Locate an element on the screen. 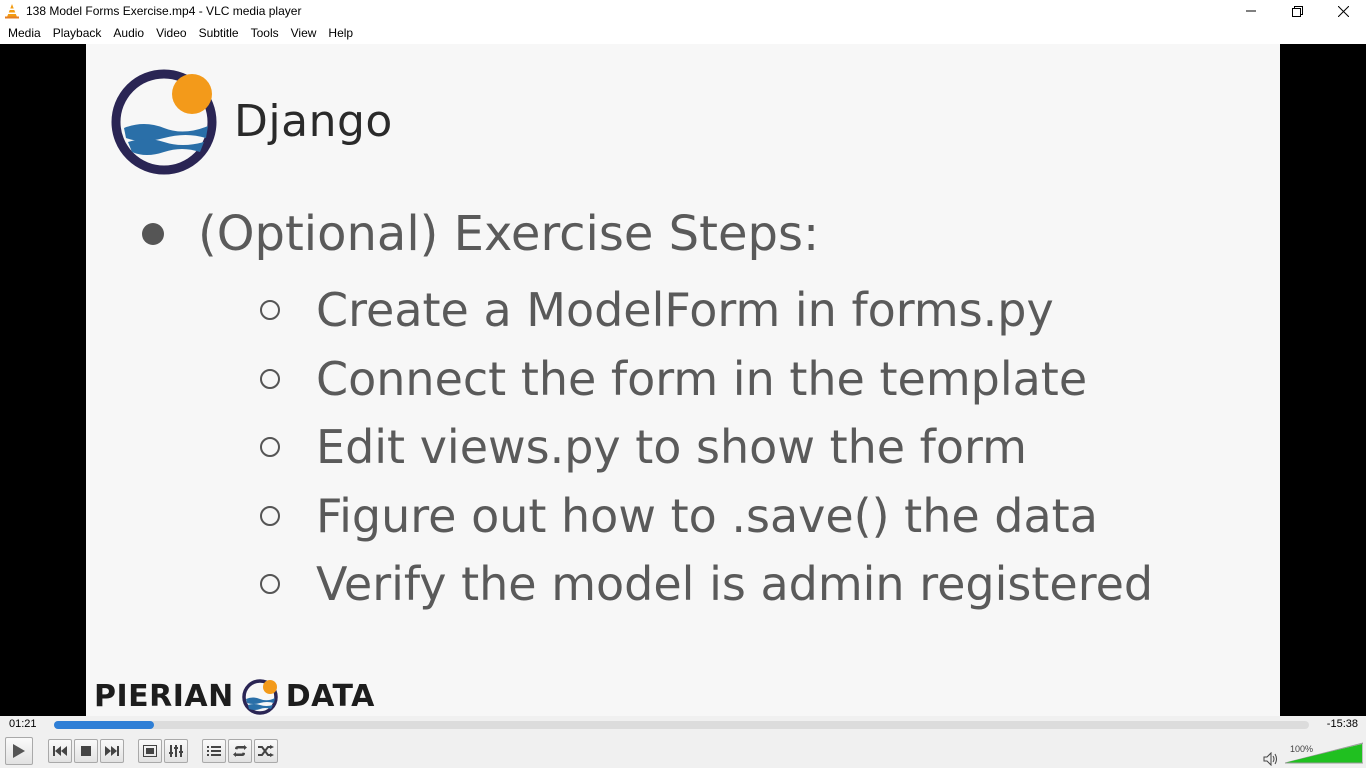 Image resolution: width=1366 pixels, height=768 pixels. playlist-icon is located at coordinates (214, 751).